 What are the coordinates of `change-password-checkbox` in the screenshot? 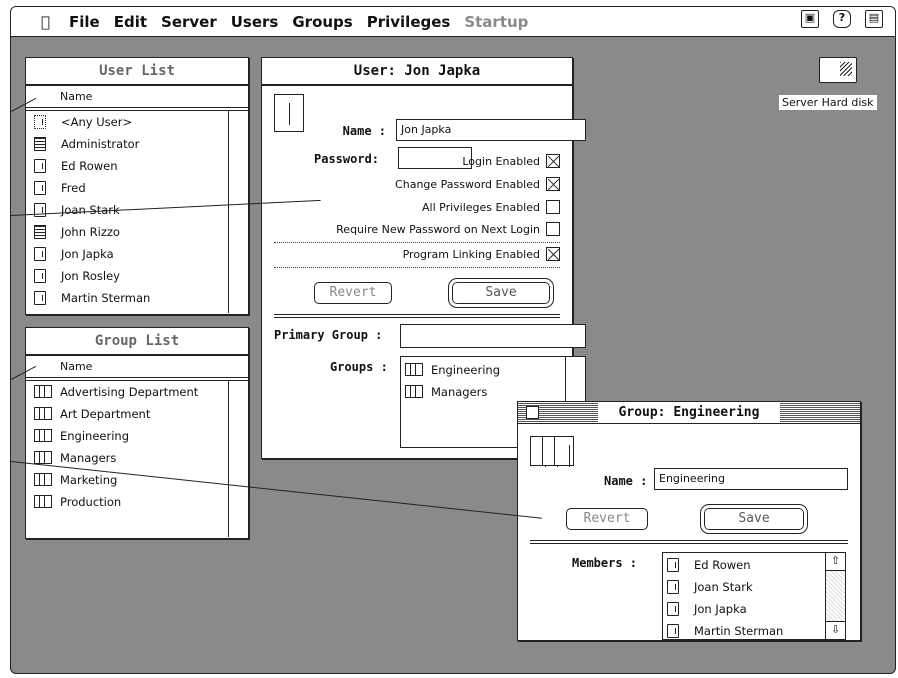 It's located at (553, 184).